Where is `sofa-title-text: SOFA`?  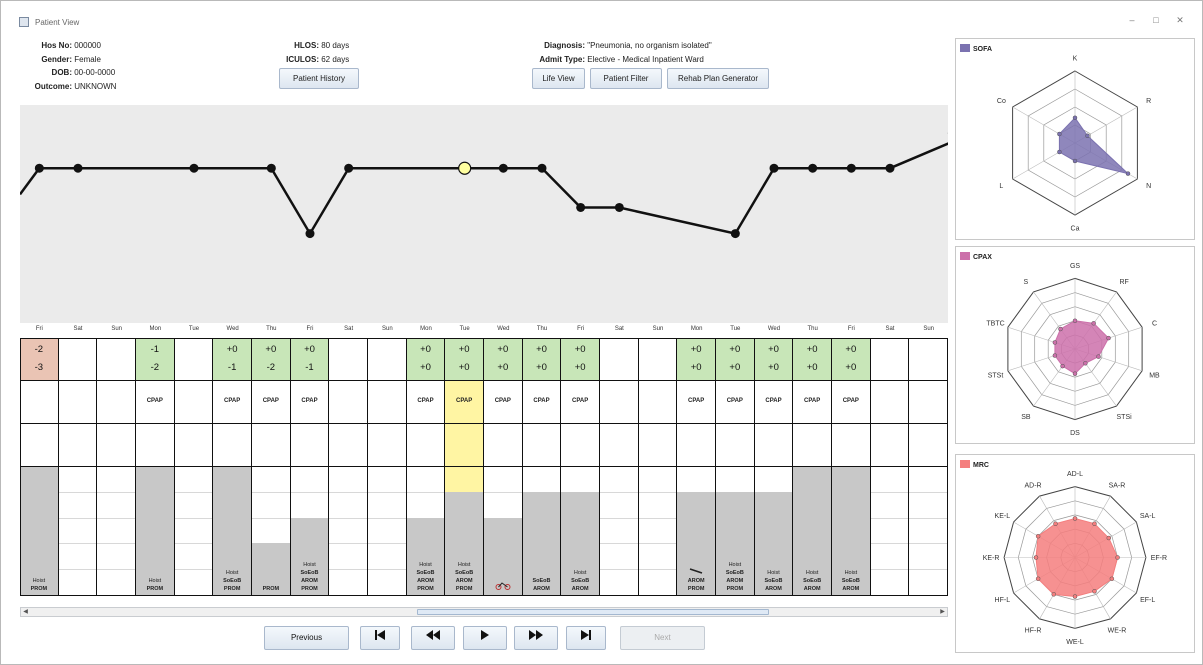 sofa-title-text: SOFA is located at coordinates (983, 49).